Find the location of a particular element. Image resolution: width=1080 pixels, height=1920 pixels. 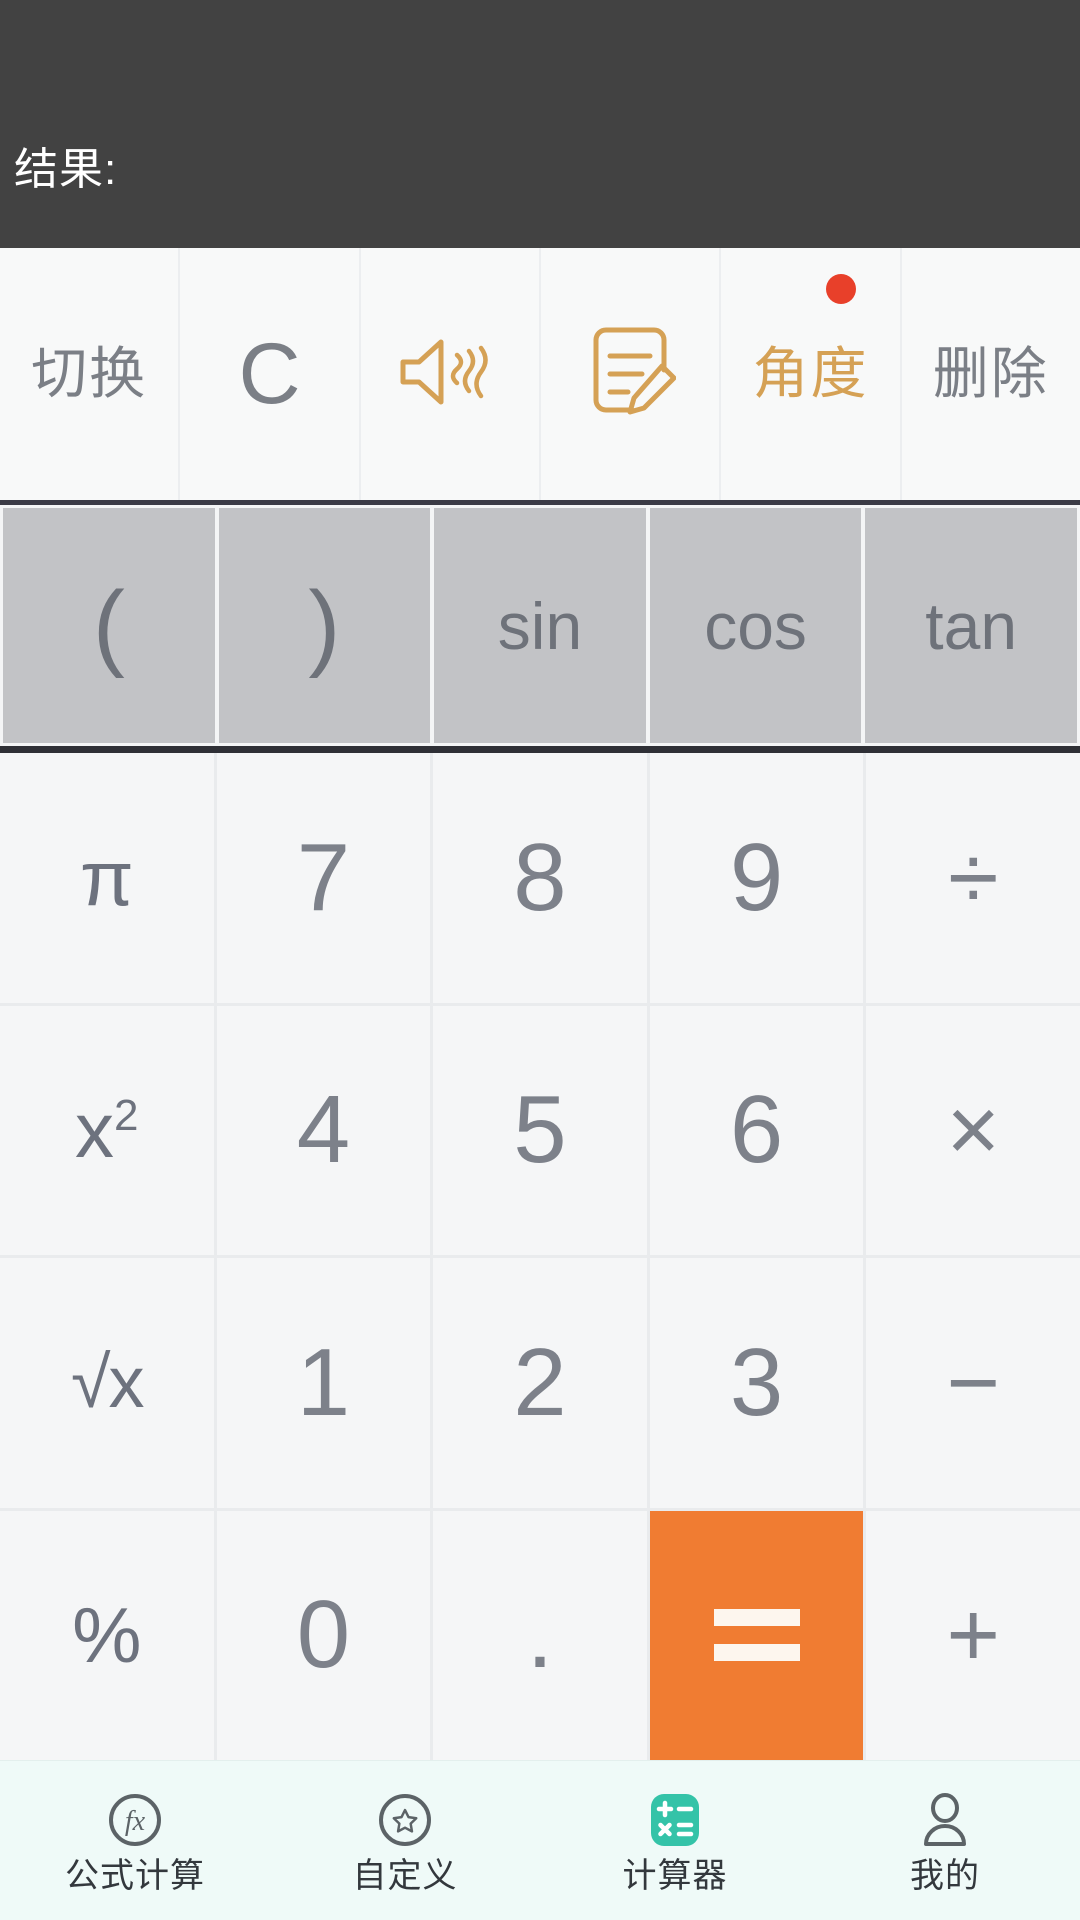

clear-label: C is located at coordinates (269, 374).